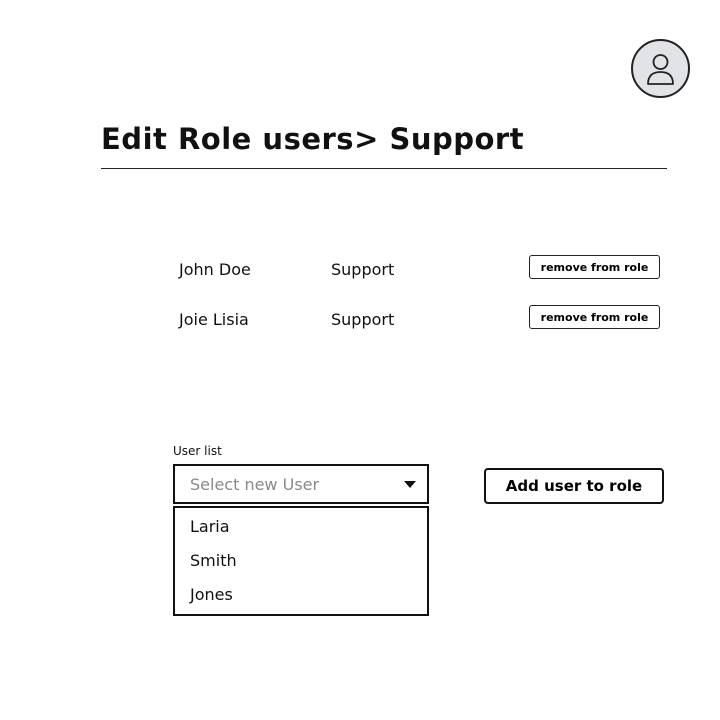 The height and width of the screenshot is (720, 720). What do you see at coordinates (574, 486) in the screenshot?
I see `add-user-to-role-button: Add user to role` at bounding box center [574, 486].